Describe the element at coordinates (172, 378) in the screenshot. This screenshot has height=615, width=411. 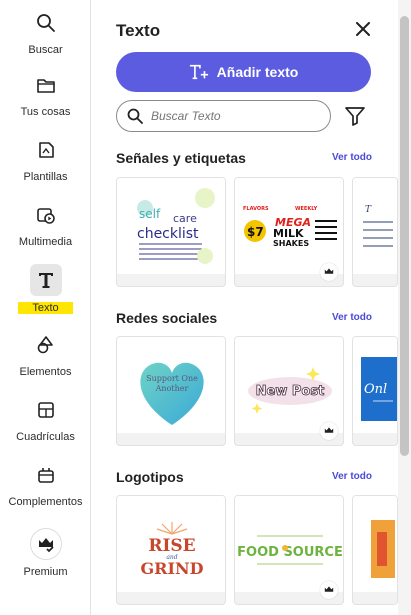
I see `card-text: Support One` at that location.